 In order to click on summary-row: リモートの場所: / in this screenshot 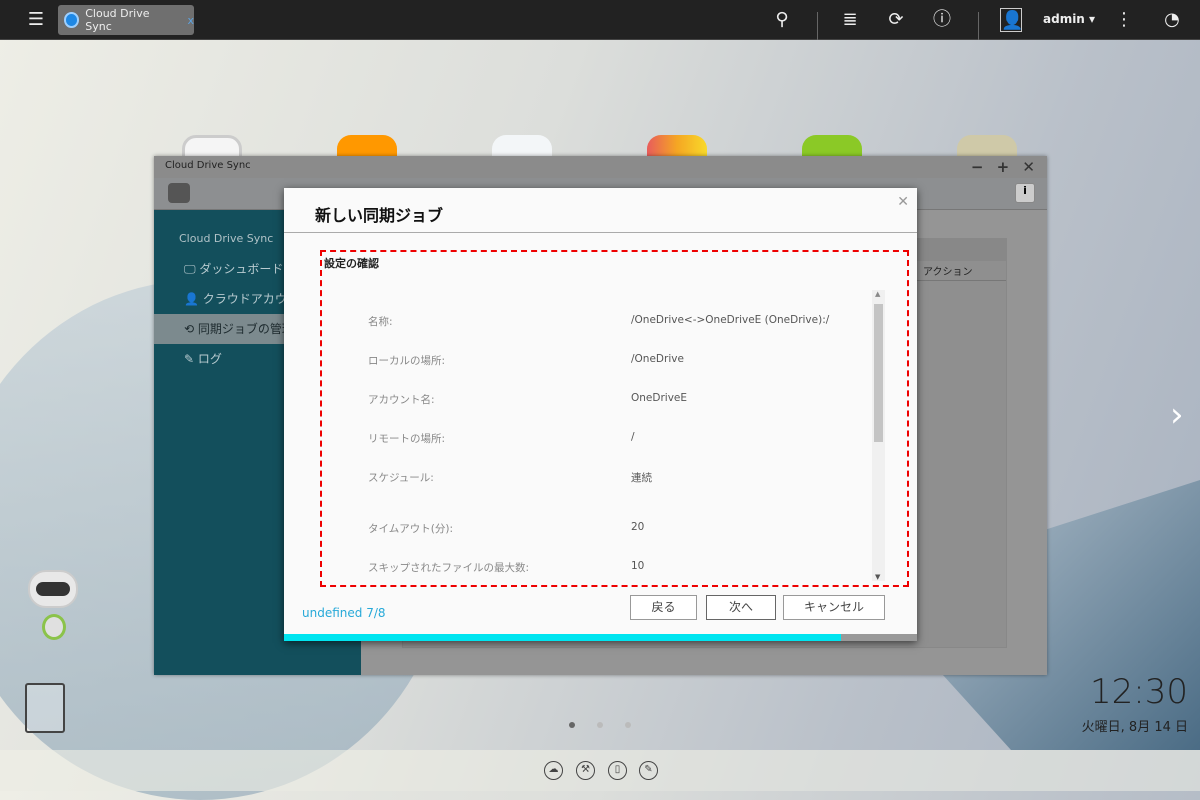, I will do `click(608, 438)`.